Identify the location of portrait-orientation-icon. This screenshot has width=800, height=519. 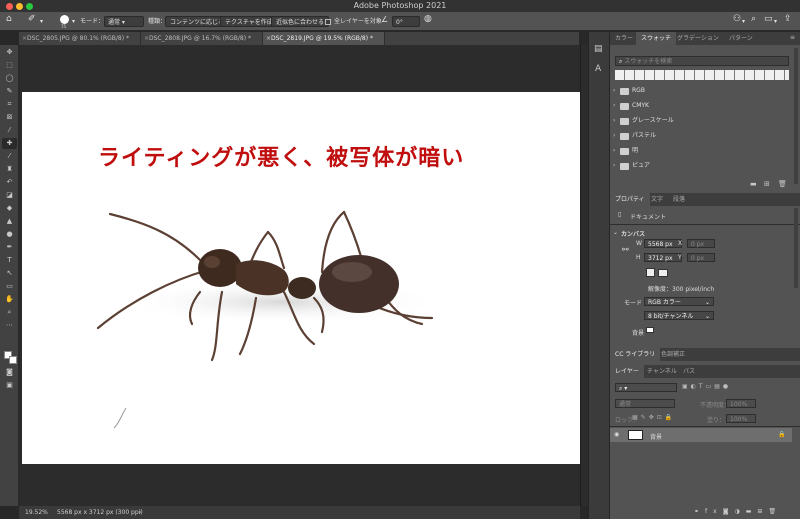
(650, 272).